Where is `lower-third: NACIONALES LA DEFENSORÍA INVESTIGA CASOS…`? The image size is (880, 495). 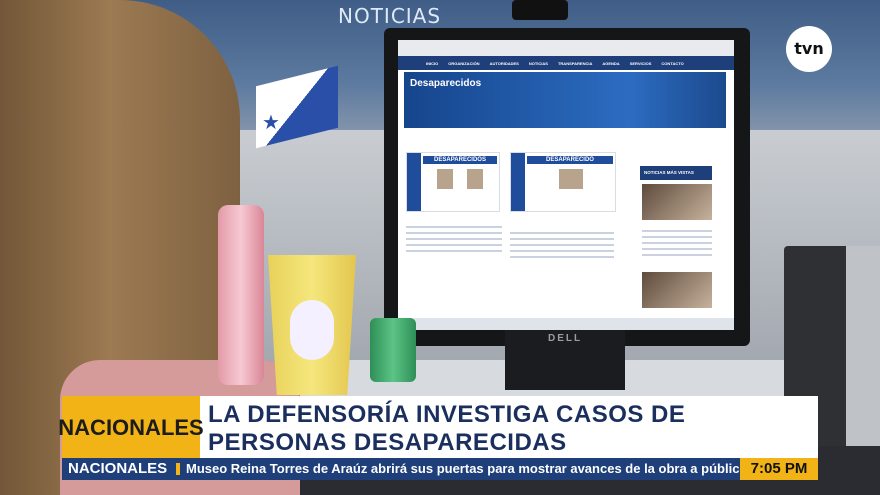
lower-third: NACIONALES LA DEFENSORÍA INVESTIGA CASOS… is located at coordinates (438, 428).